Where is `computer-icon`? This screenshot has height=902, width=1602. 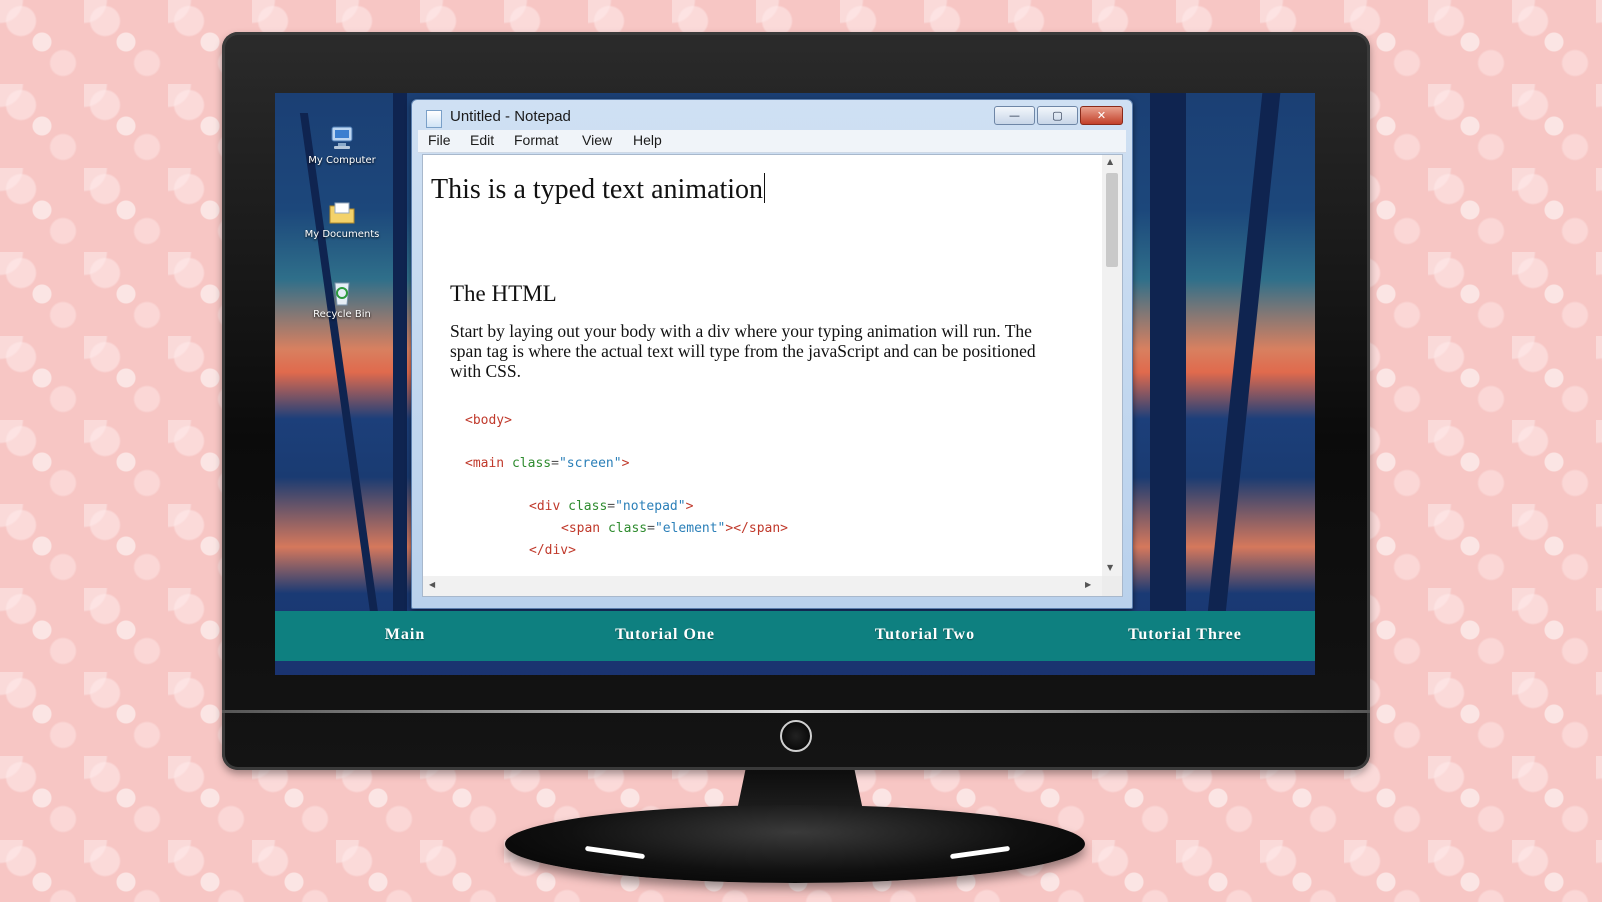
computer-icon is located at coordinates (342, 137).